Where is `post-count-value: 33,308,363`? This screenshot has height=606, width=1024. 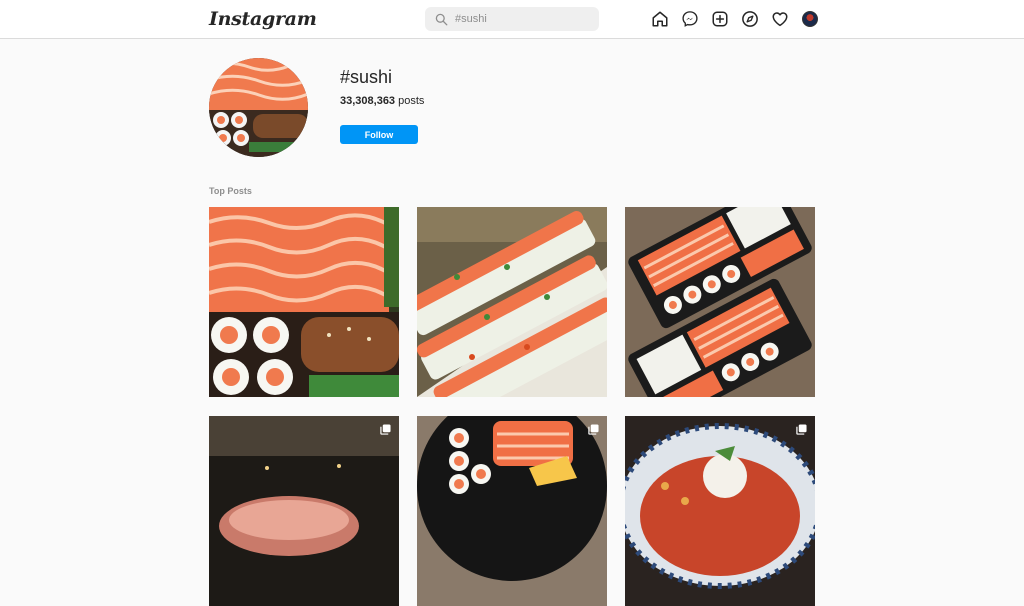
post-count-value: 33,308,363 is located at coordinates (368, 101).